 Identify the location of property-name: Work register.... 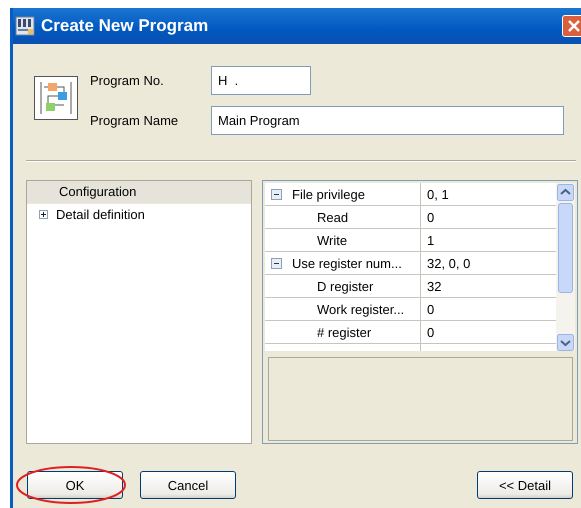
(360, 309).